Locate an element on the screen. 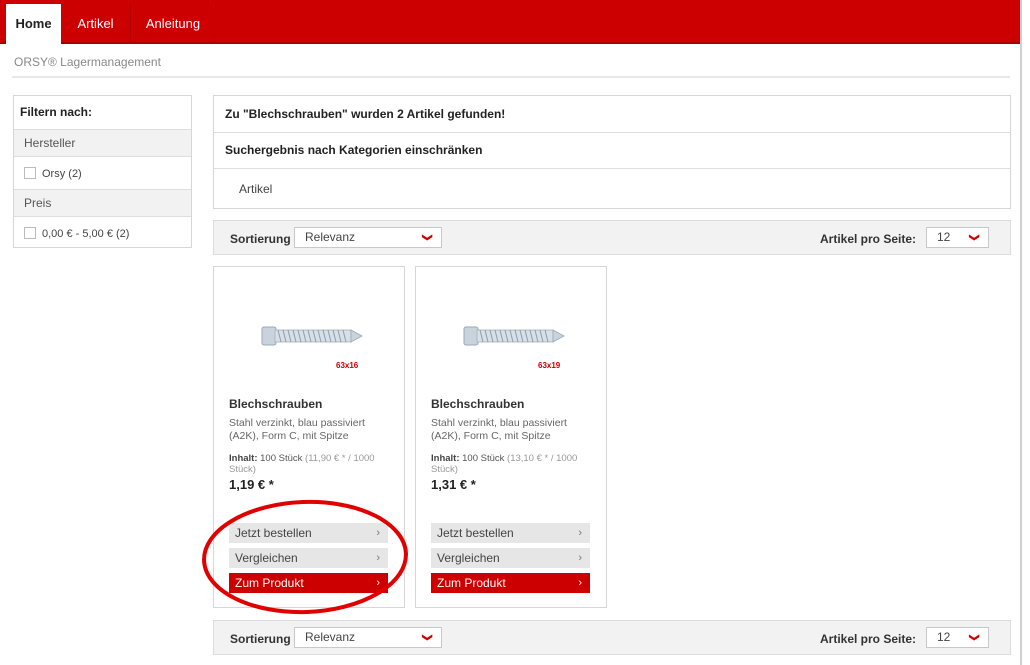  top-navigation: Home Artikel Anleitung is located at coordinates (511, 22).